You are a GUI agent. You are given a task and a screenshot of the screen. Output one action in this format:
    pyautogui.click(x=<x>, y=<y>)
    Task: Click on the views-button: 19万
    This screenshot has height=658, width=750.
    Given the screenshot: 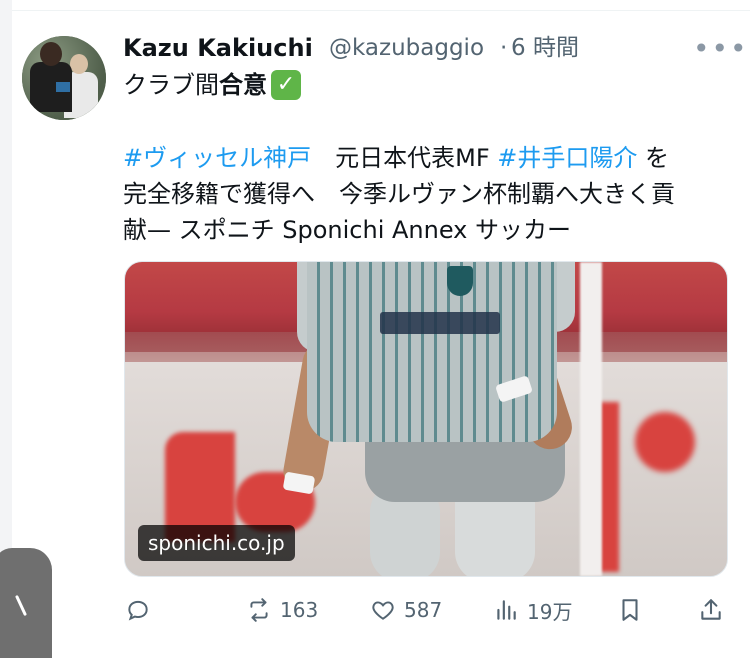 What is the action you would take?
    pyautogui.click(x=532, y=610)
    